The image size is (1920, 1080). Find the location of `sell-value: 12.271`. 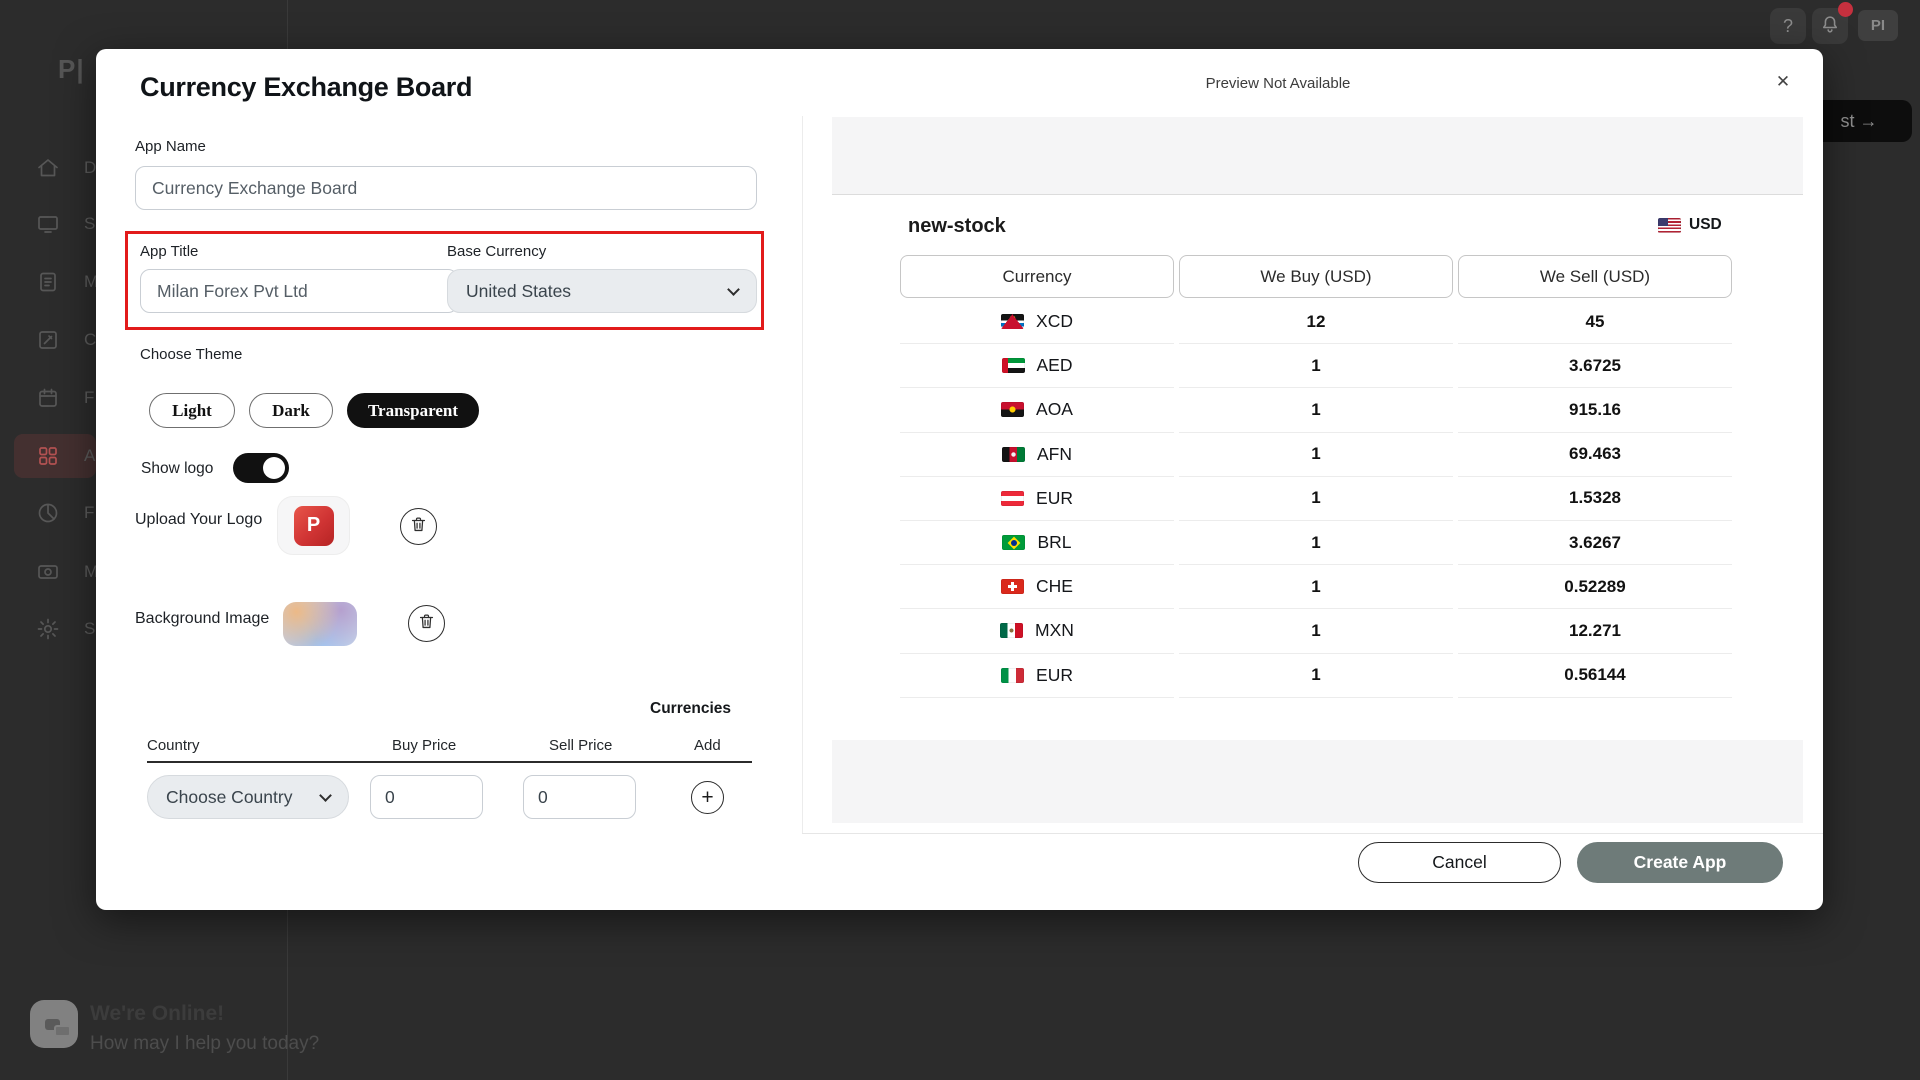

sell-value: 12.271 is located at coordinates (1595, 630).